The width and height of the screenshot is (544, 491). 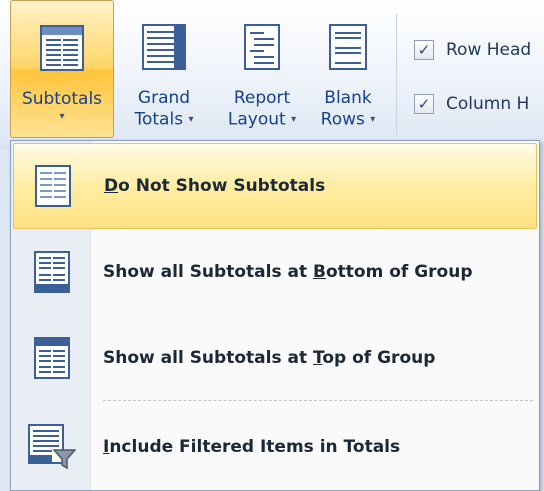 I want to click on report-layout-icon, so click(x=262, y=47).